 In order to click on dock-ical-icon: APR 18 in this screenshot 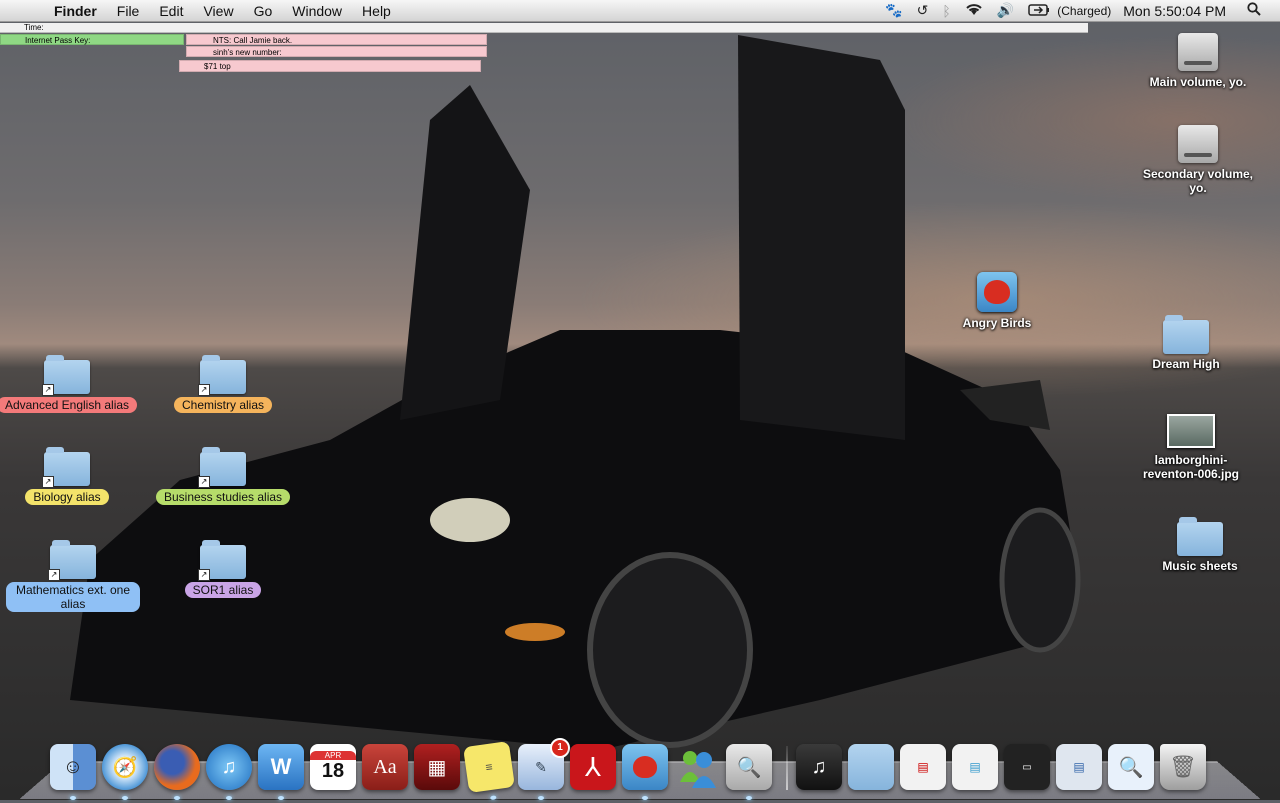, I will do `click(333, 767)`.